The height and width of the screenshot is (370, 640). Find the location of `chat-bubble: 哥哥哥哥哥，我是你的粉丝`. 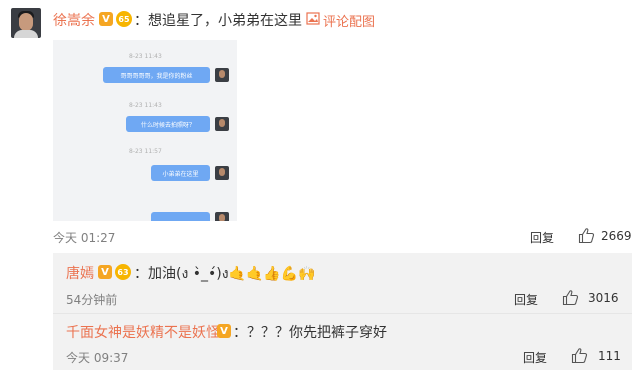

chat-bubble: 哥哥哥哥哥，我是你的粉丝 is located at coordinates (156, 75).